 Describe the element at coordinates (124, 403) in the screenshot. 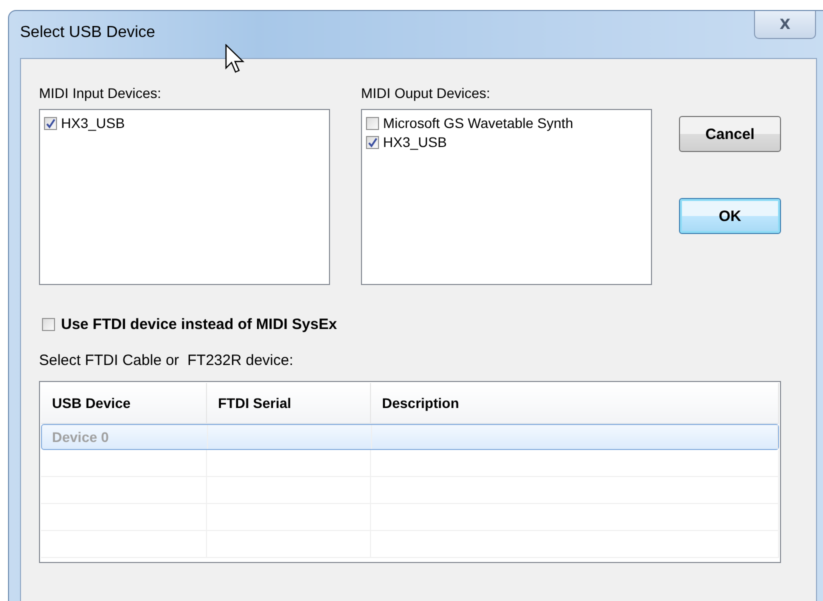

I see `column-header: USB Device` at that location.